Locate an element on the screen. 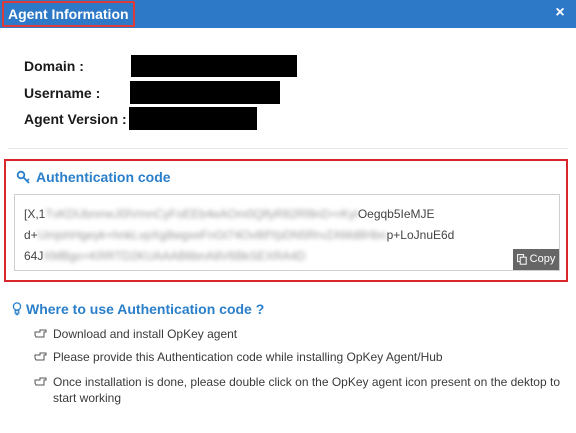 Image resolution: width=576 pixels, height=433 pixels. authentication-header: Authentication code is located at coordinates (93, 177).